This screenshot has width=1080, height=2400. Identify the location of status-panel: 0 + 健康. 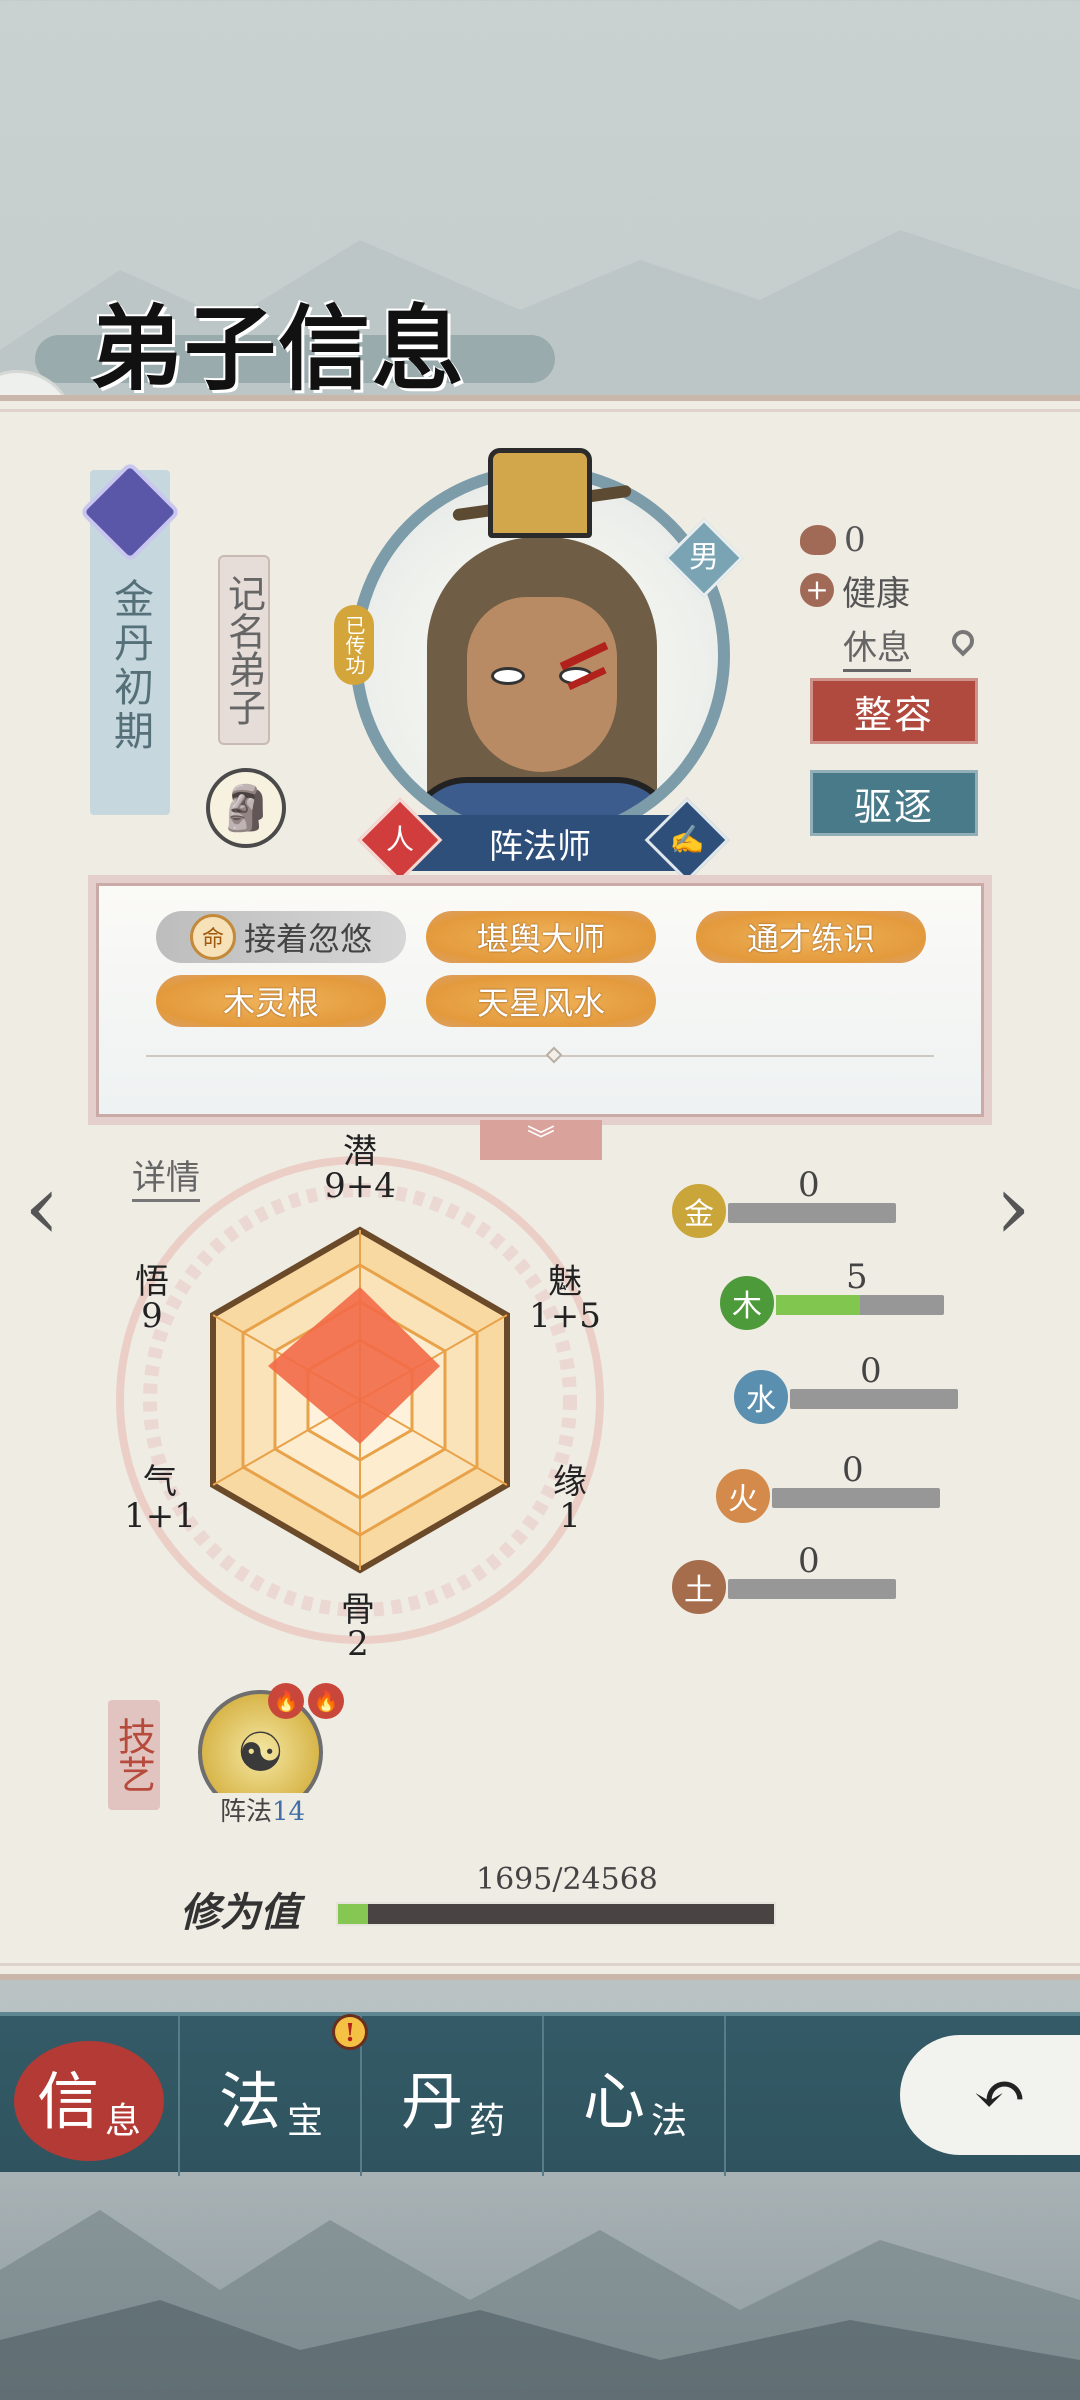
(855, 565).